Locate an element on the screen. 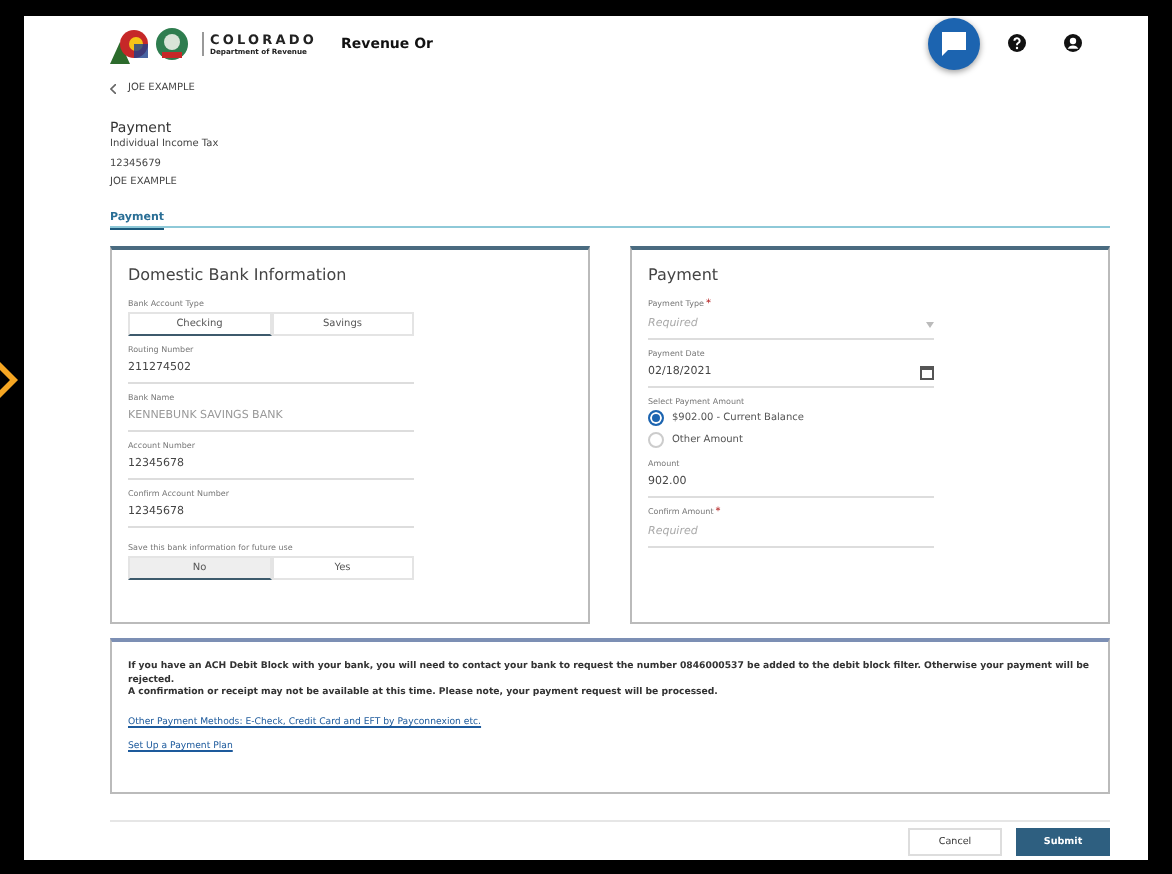  logo-icon is located at coordinates (150, 43).